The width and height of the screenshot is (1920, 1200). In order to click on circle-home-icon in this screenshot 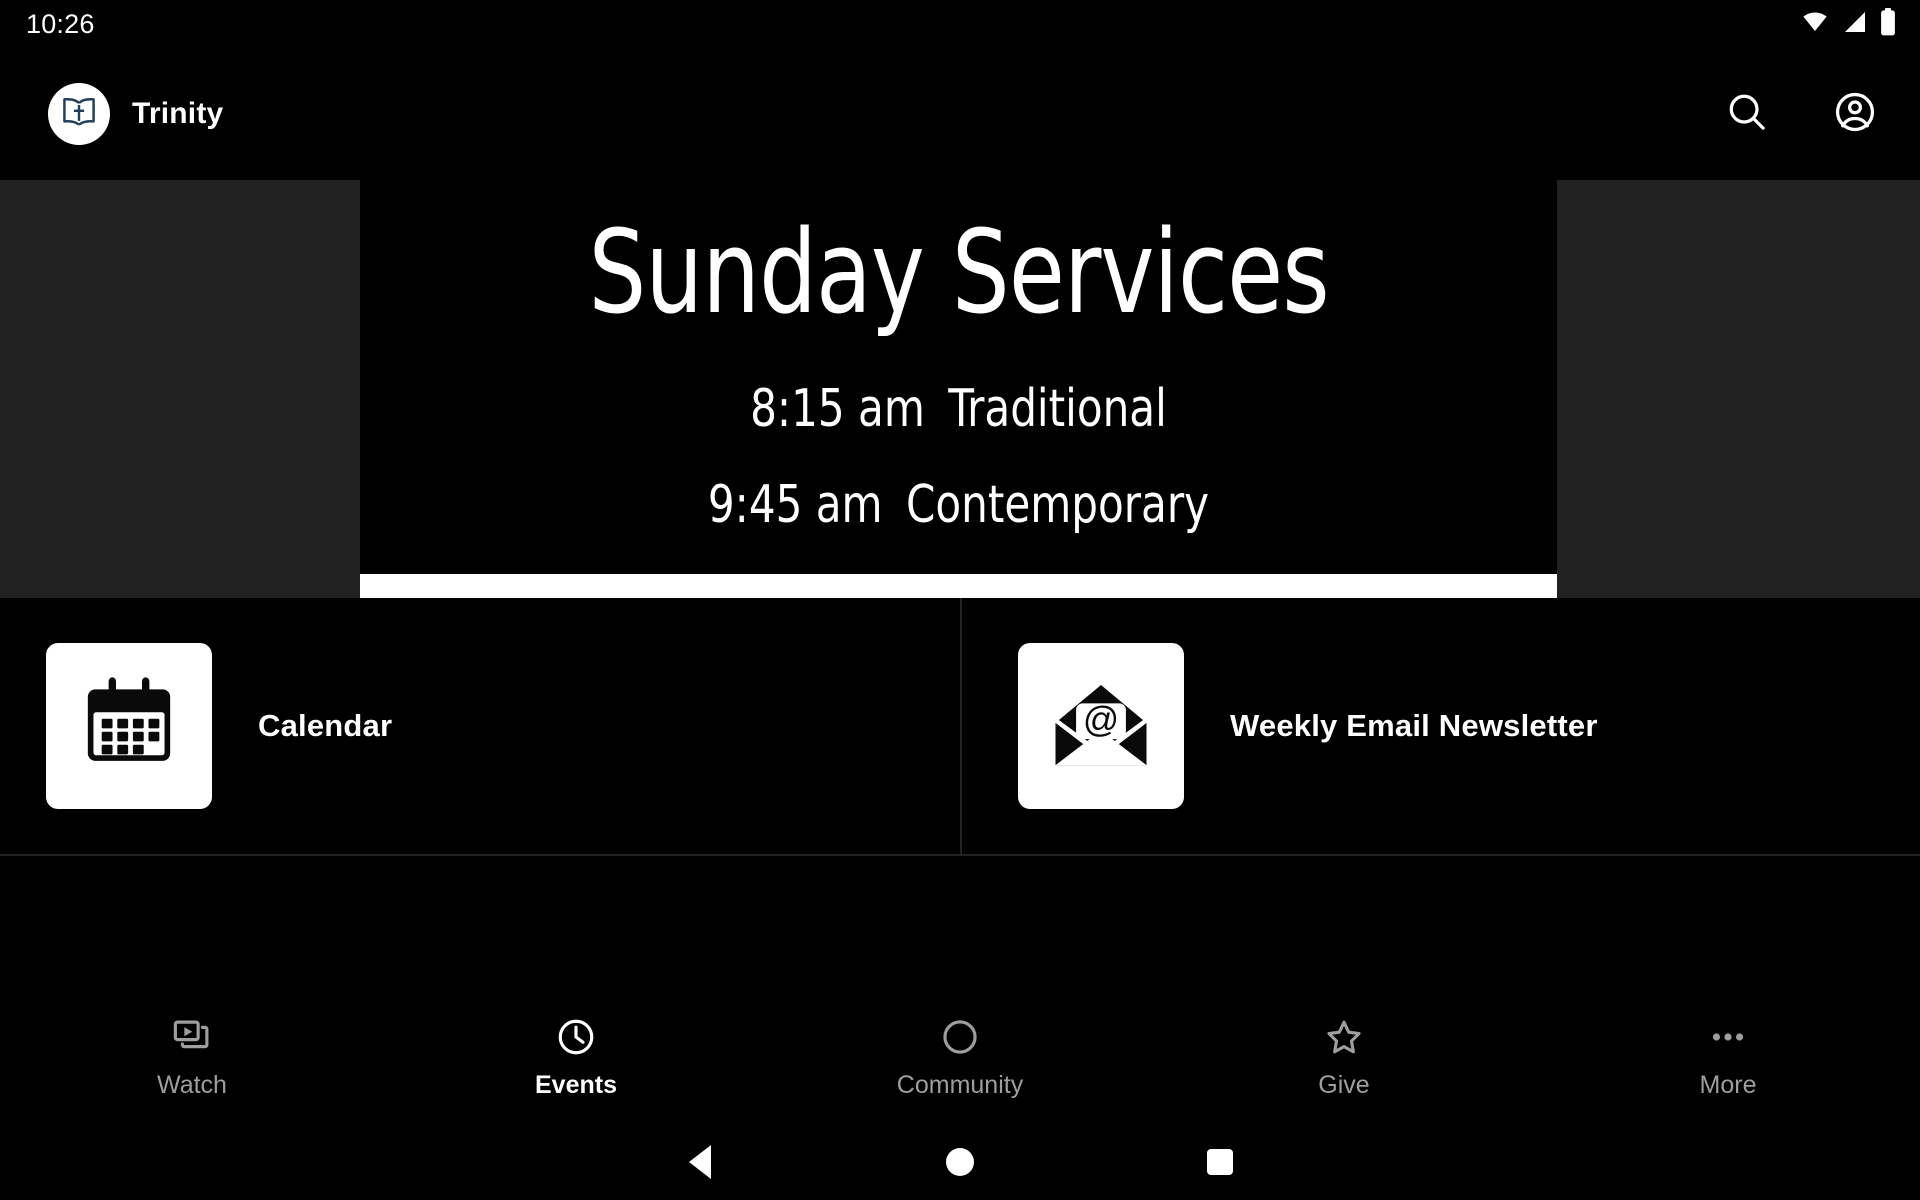, I will do `click(960, 1162)`.